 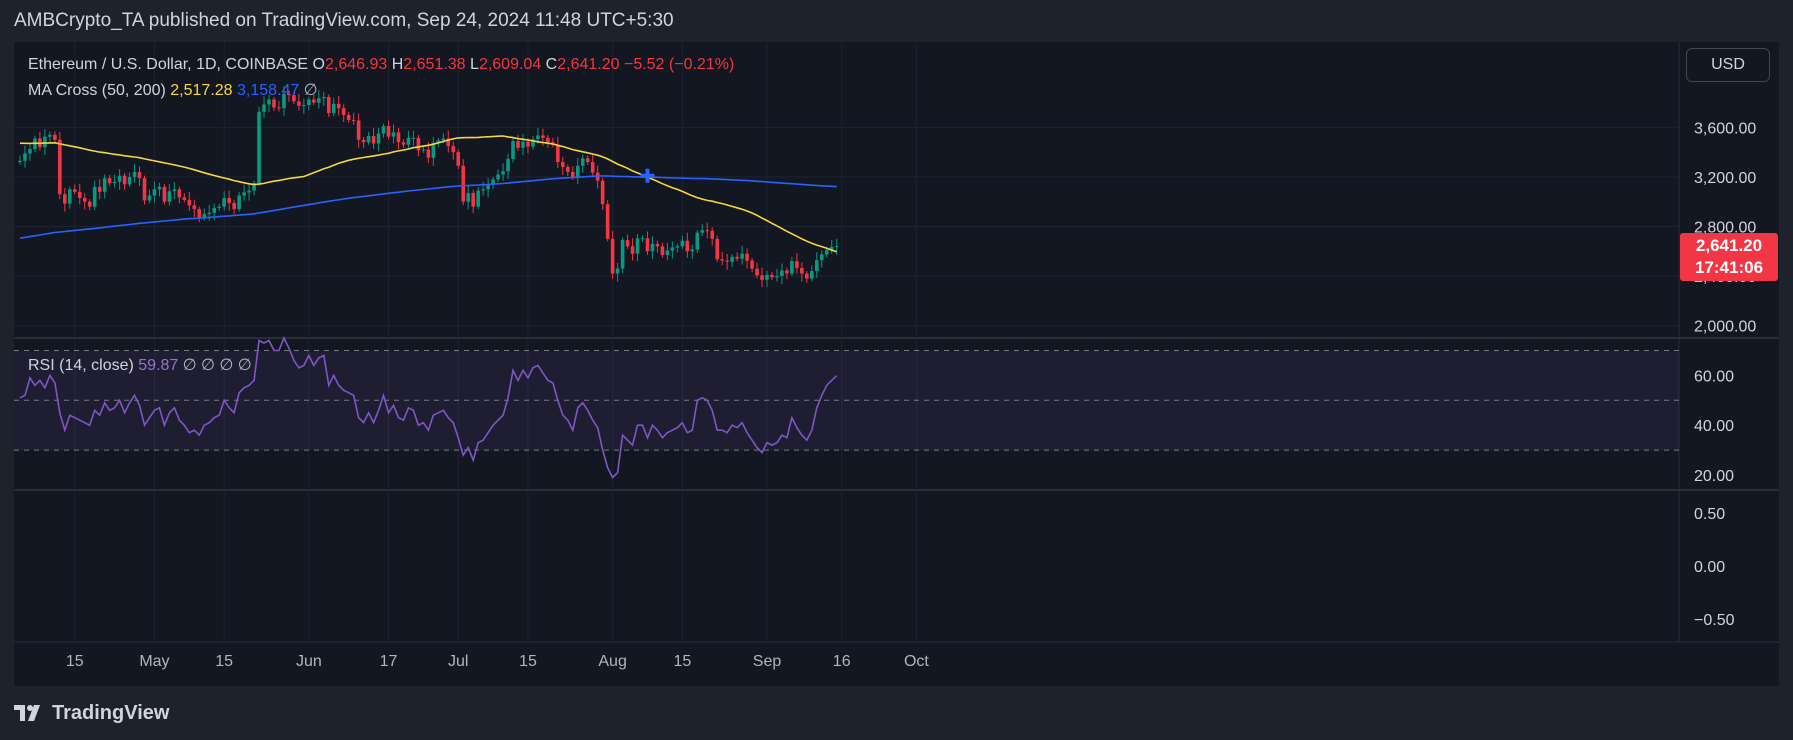 What do you see at coordinates (27, 713) in the screenshot?
I see `tradingview-logo-icon` at bounding box center [27, 713].